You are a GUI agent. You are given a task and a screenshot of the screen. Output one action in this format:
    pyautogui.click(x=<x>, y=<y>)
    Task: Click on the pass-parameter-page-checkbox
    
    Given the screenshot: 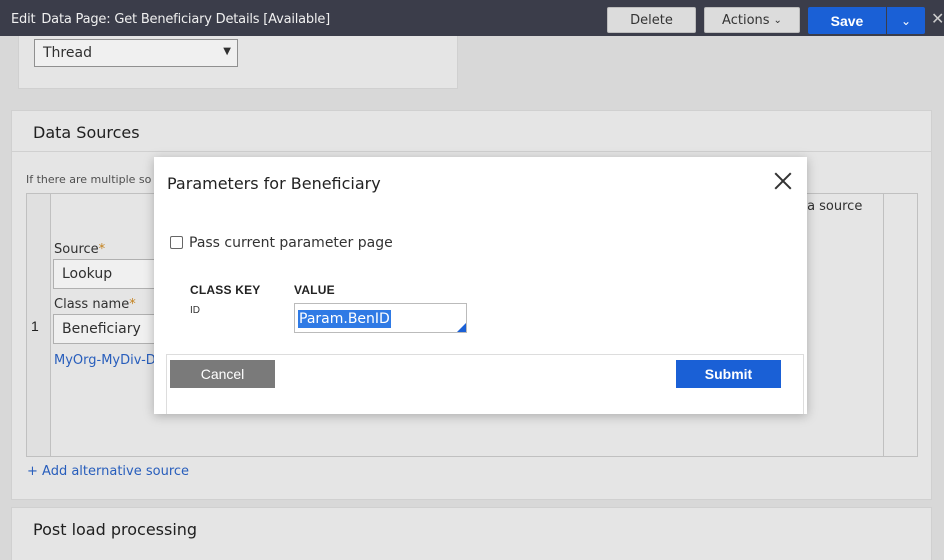 What is the action you would take?
    pyautogui.click(x=176, y=242)
    